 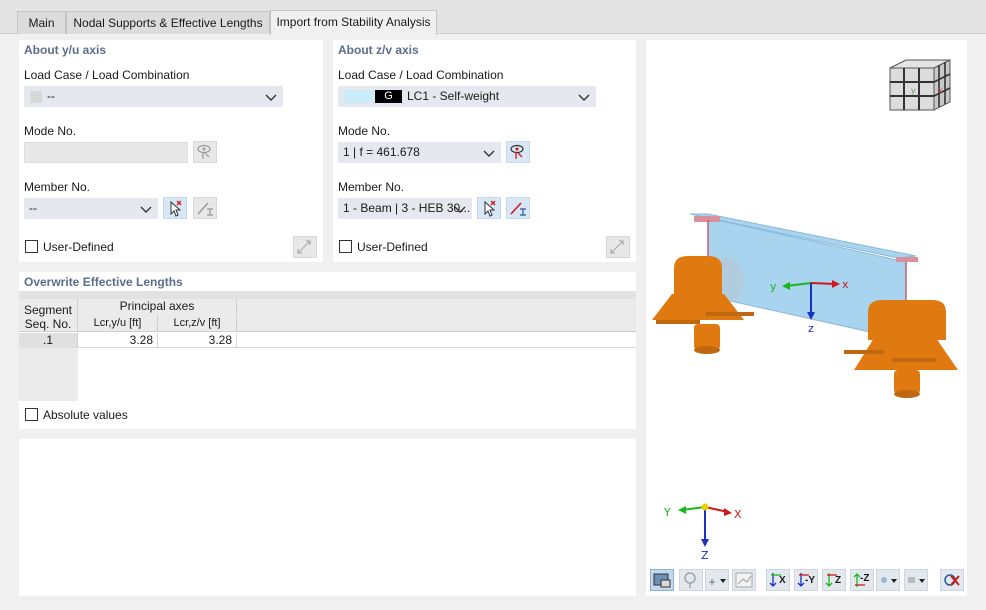 What do you see at coordinates (153, 96) in the screenshot?
I see `yu-lc-dropdown: --` at bounding box center [153, 96].